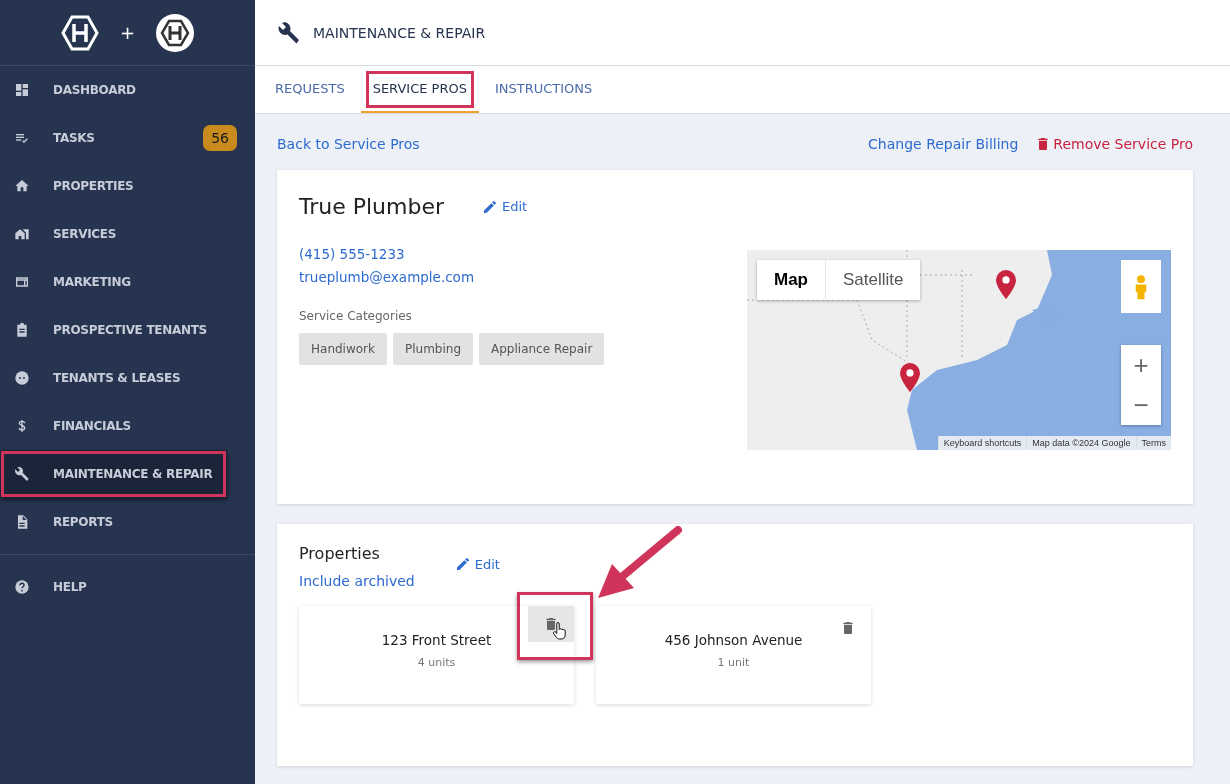 The image size is (1230, 784). What do you see at coordinates (85, 234) in the screenshot?
I see `nav-label: SERVICES` at bounding box center [85, 234].